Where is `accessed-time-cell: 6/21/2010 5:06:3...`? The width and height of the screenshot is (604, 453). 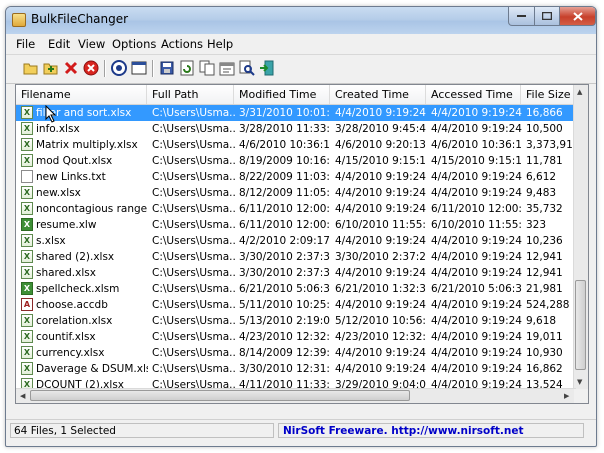 accessed-time-cell: 6/21/2010 5:06:3... is located at coordinates (476, 289).